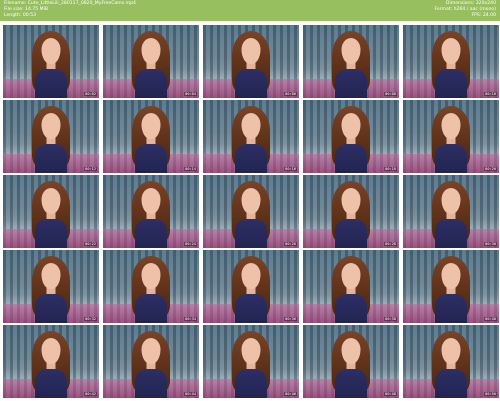 The height and width of the screenshot is (401, 500). Describe the element at coordinates (290, 94) in the screenshot. I see `timestamp-label: 00:06` at that location.